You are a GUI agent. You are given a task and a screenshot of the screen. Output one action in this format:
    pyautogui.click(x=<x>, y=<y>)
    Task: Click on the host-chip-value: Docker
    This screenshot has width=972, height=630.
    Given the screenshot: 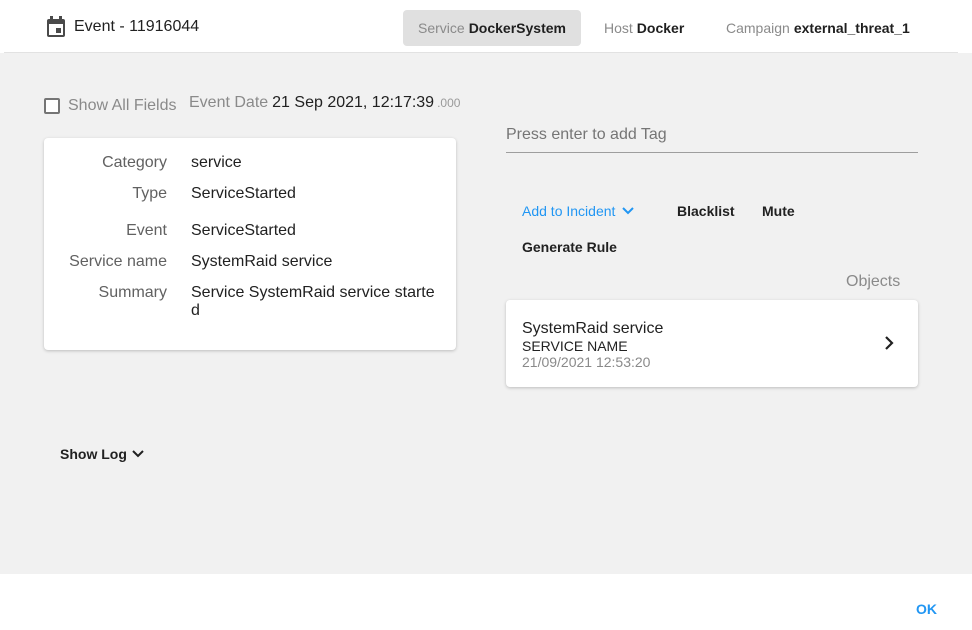 What is the action you would take?
    pyautogui.click(x=660, y=28)
    